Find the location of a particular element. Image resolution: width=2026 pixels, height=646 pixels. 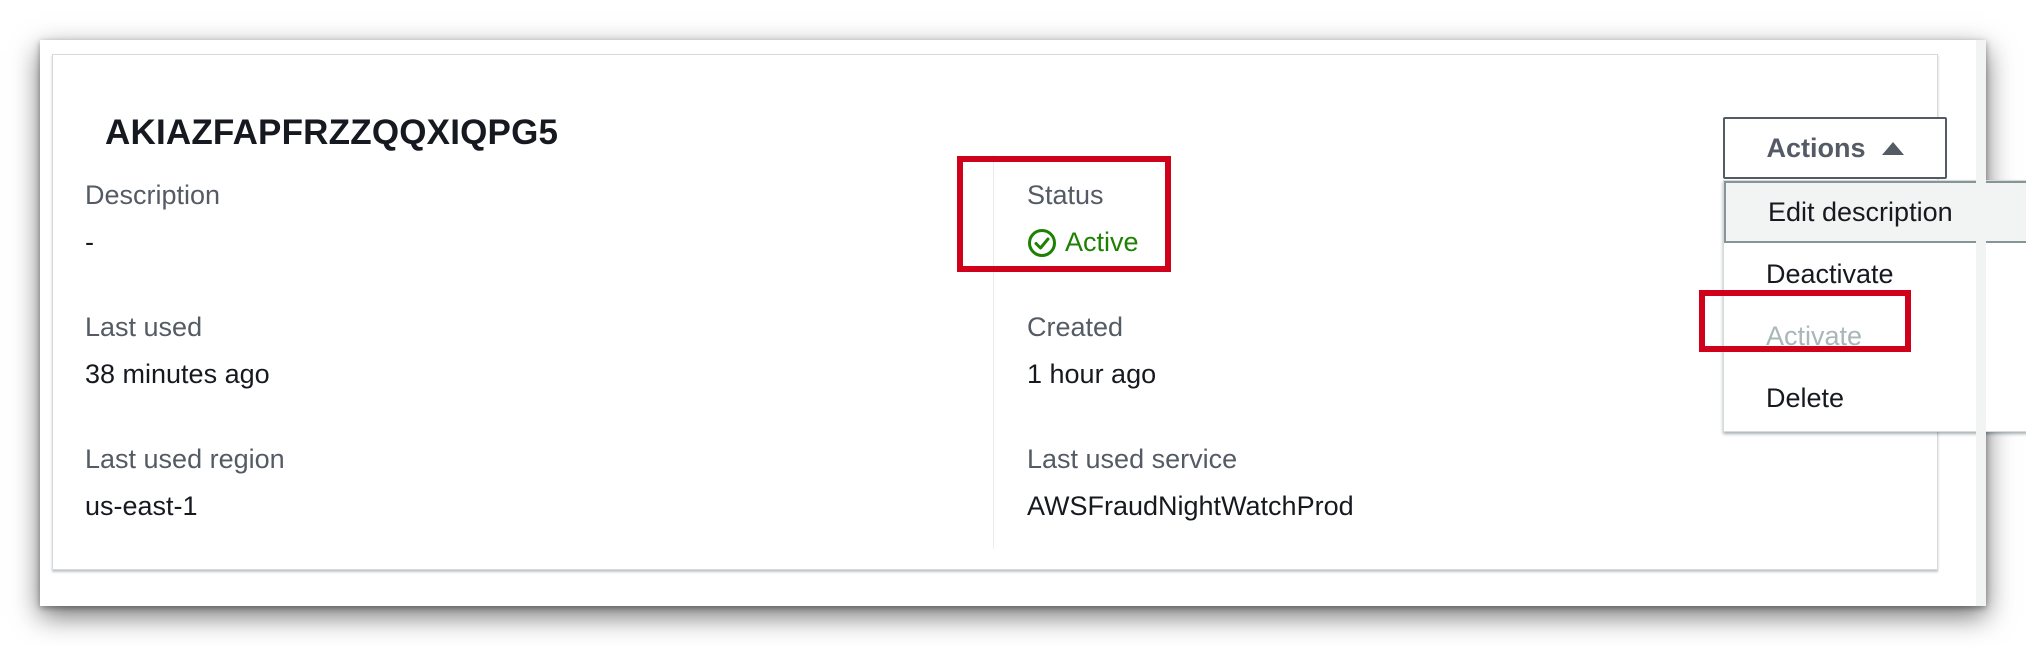

last-used-service-label: Last used service is located at coordinates (1132, 459).